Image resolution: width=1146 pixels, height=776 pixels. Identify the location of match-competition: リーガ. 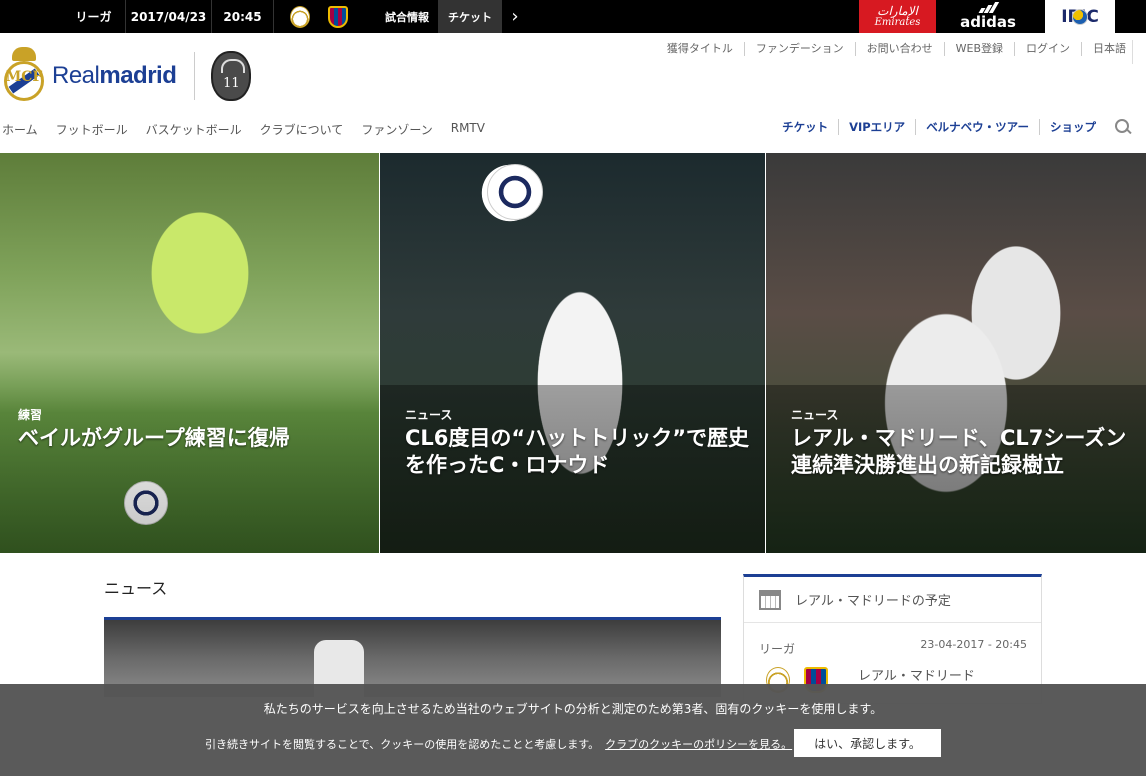
(94, 16).